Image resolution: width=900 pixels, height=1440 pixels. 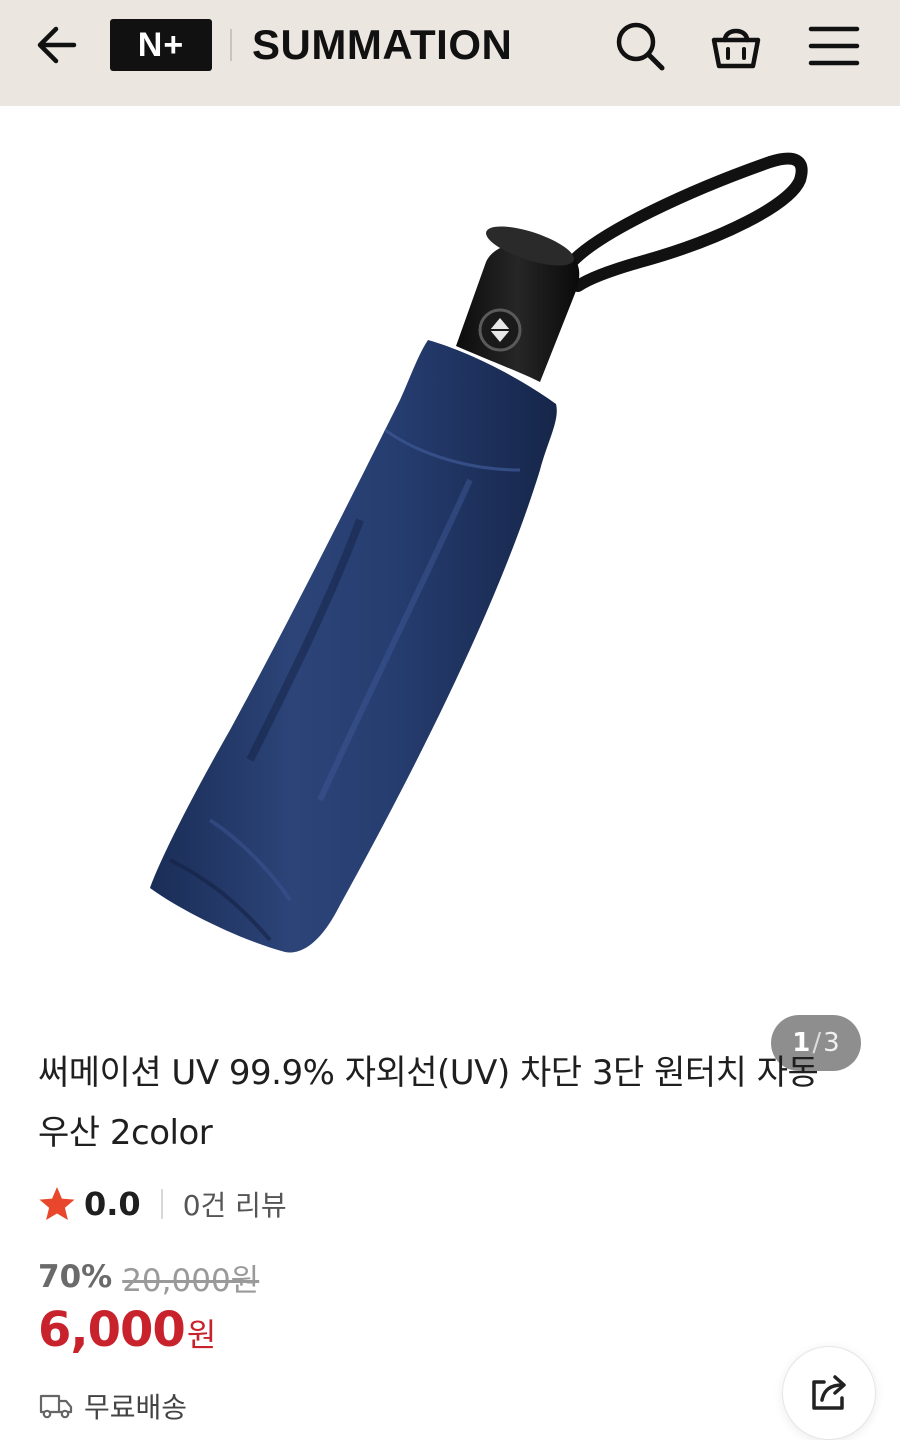 What do you see at coordinates (75, 1277) in the screenshot?
I see `discount-rate: 70%` at bounding box center [75, 1277].